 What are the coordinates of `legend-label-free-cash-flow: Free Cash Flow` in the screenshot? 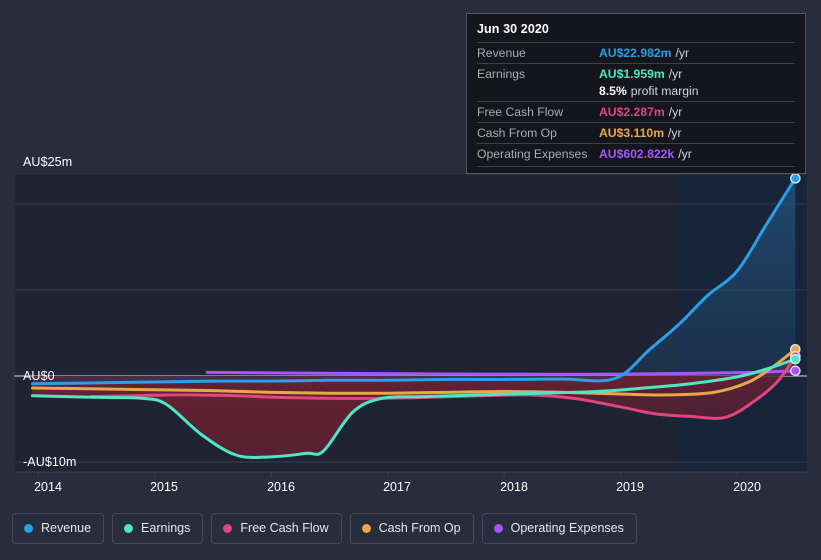 It's located at (284, 528).